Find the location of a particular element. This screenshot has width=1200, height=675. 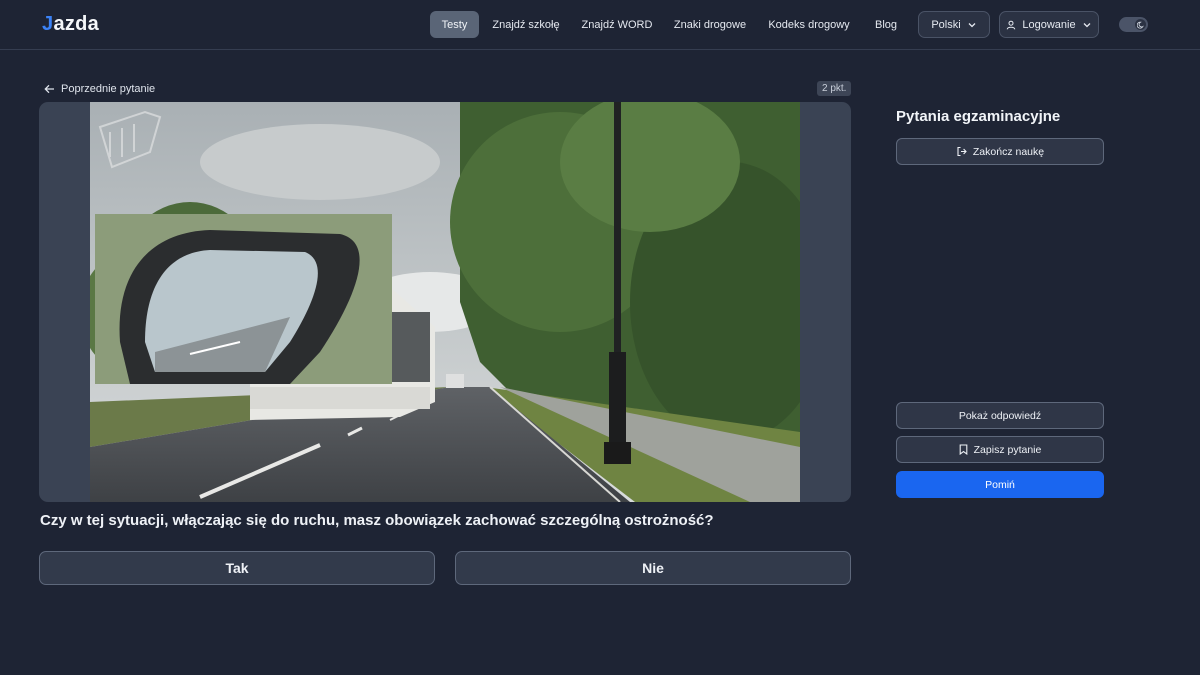

login-label: Logowanie is located at coordinates (1049, 24).